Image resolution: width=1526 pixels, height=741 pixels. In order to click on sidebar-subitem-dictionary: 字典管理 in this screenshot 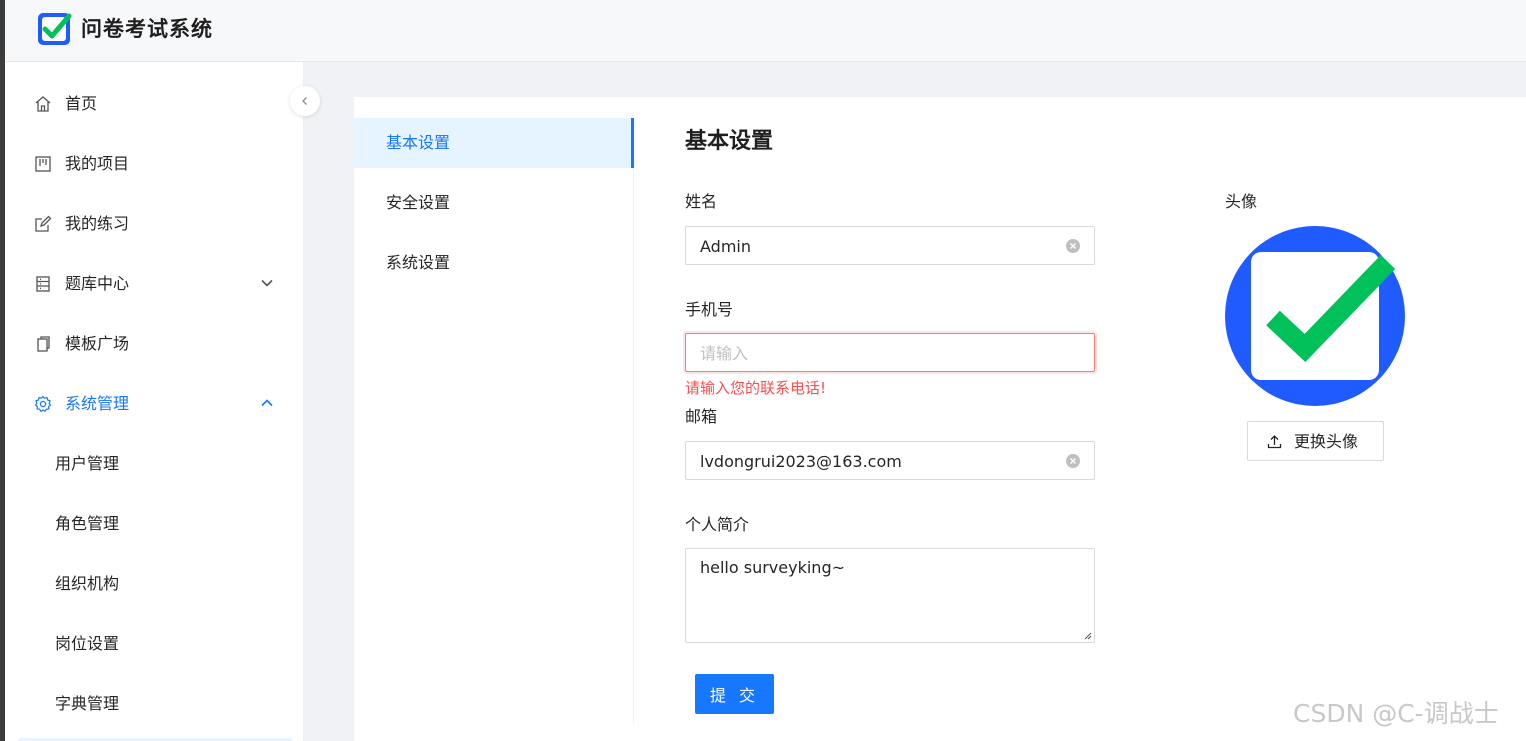, I will do `click(154, 703)`.